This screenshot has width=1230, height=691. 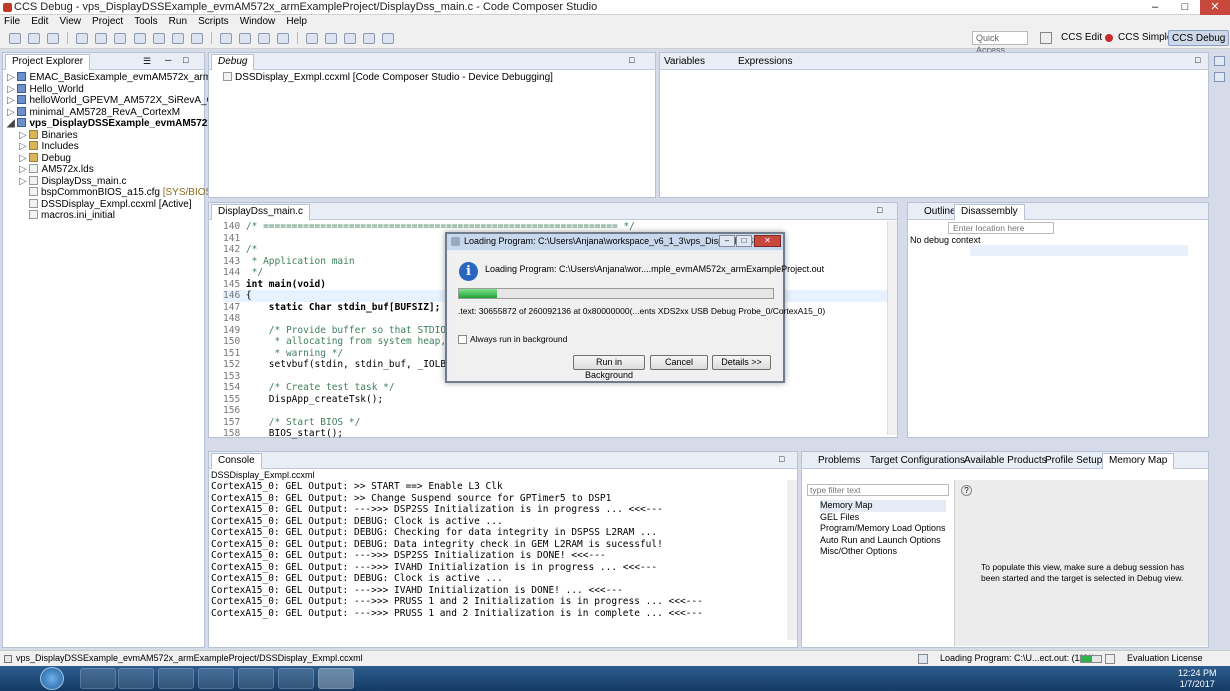 I want to click on resume-icon, so click(x=101, y=38).